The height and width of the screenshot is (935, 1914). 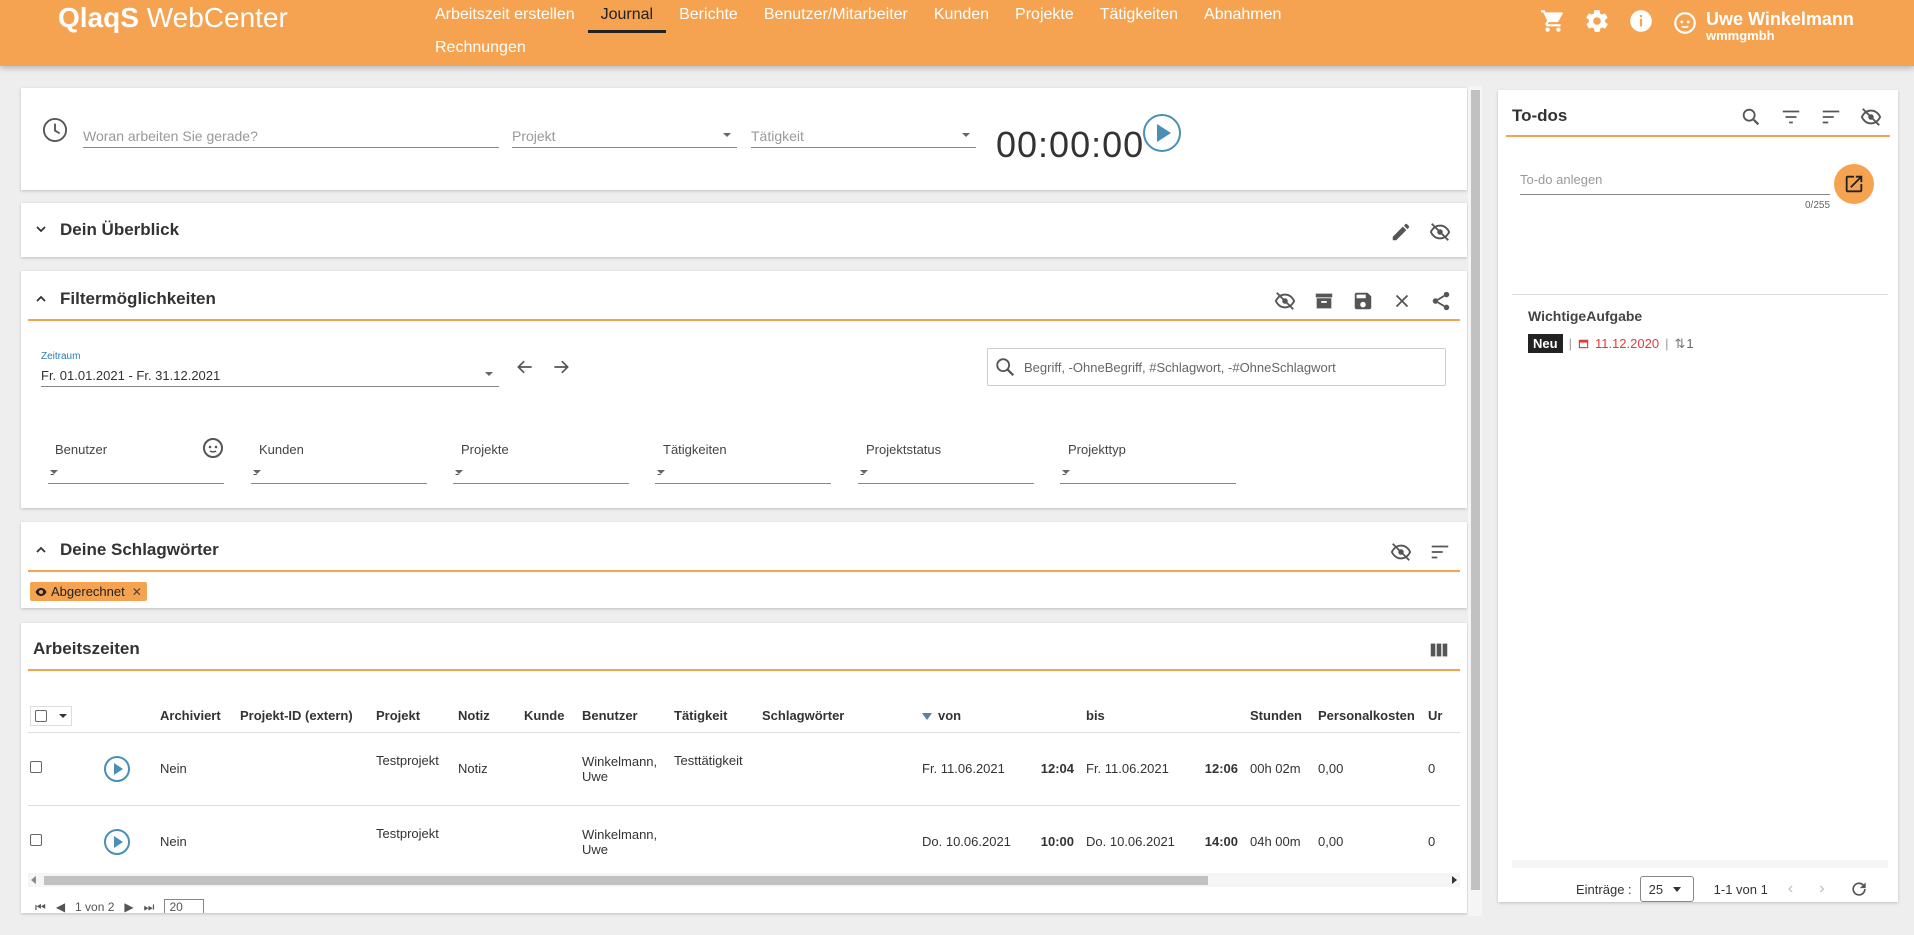 I want to click on save-icon, so click(x=1363, y=301).